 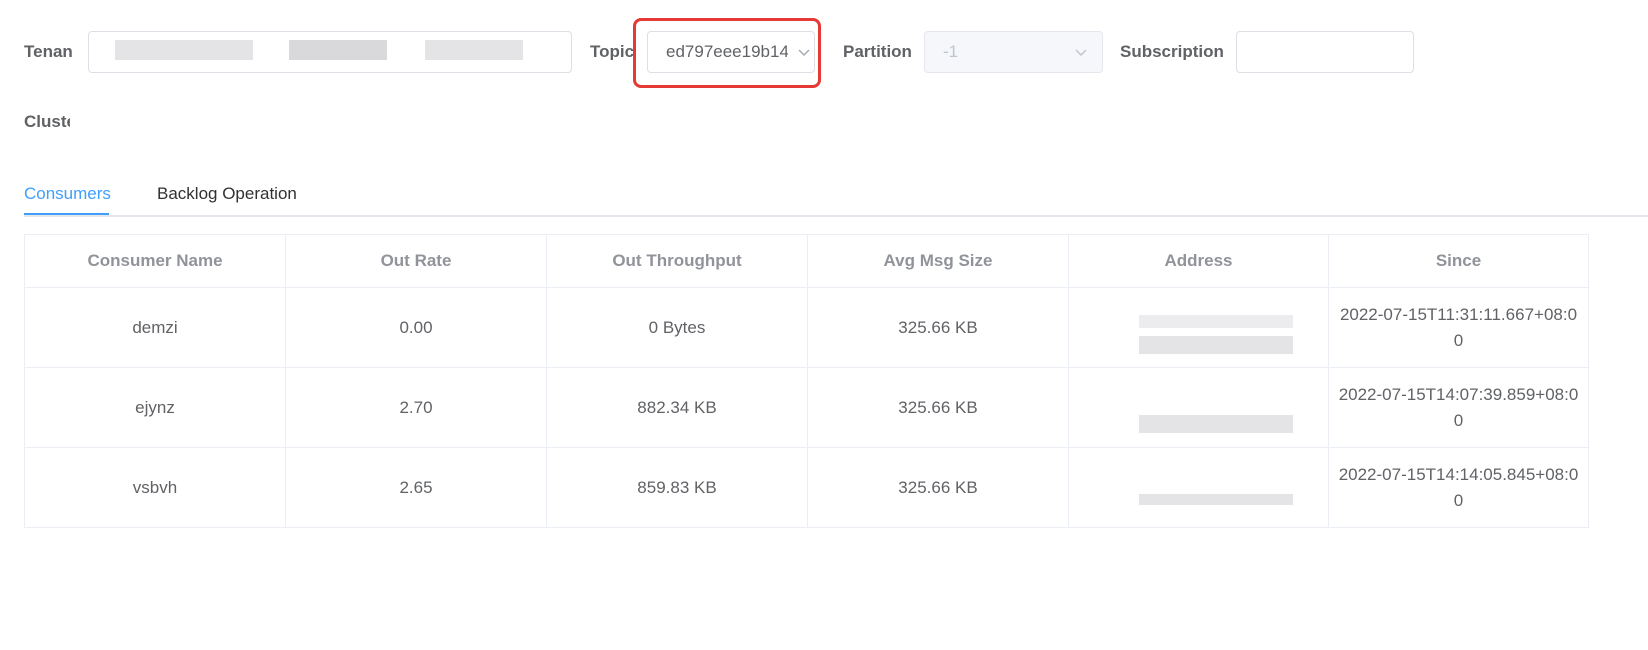 I want to click on consumer-name-cell: ejynz, so click(x=155, y=407).